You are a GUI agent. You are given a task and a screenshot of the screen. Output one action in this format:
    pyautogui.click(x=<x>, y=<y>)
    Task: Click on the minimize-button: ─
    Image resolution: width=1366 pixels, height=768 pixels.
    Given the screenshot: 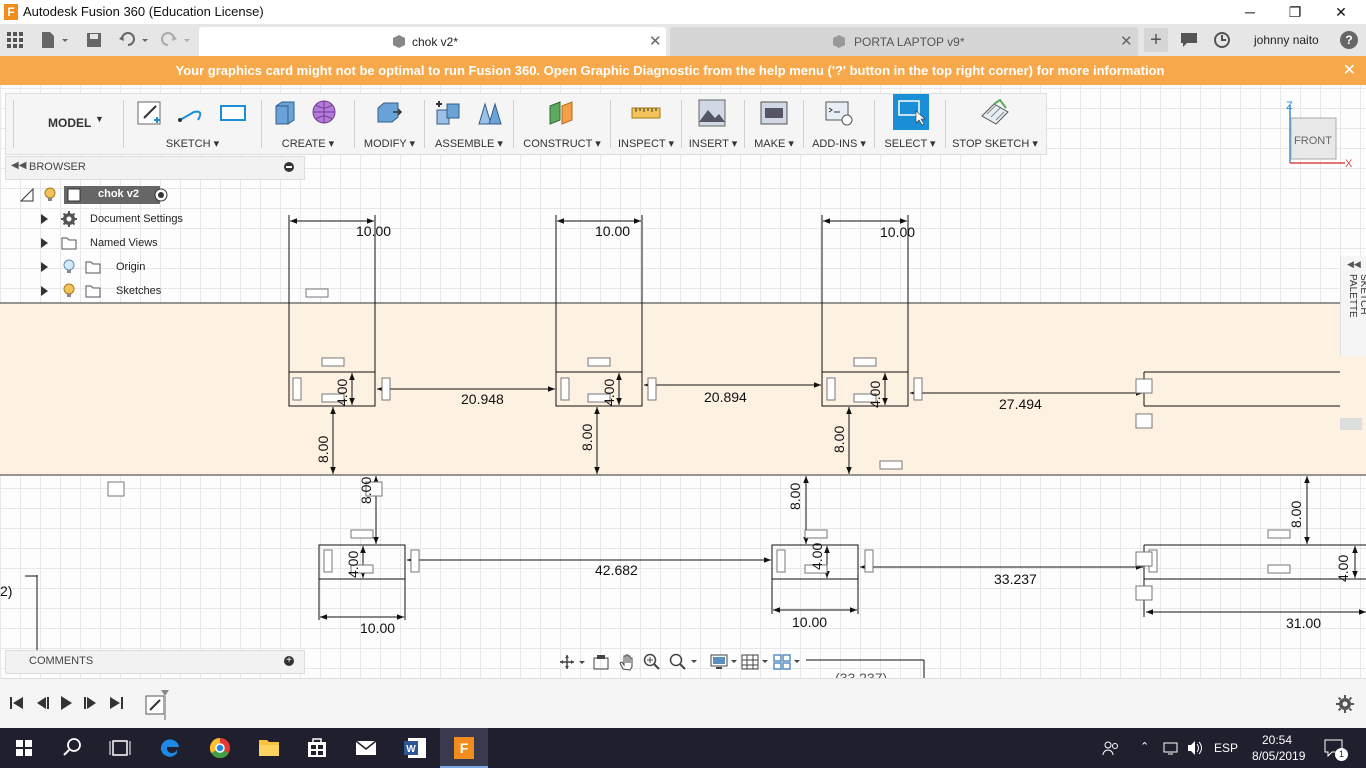 What is the action you would take?
    pyautogui.click(x=1250, y=12)
    